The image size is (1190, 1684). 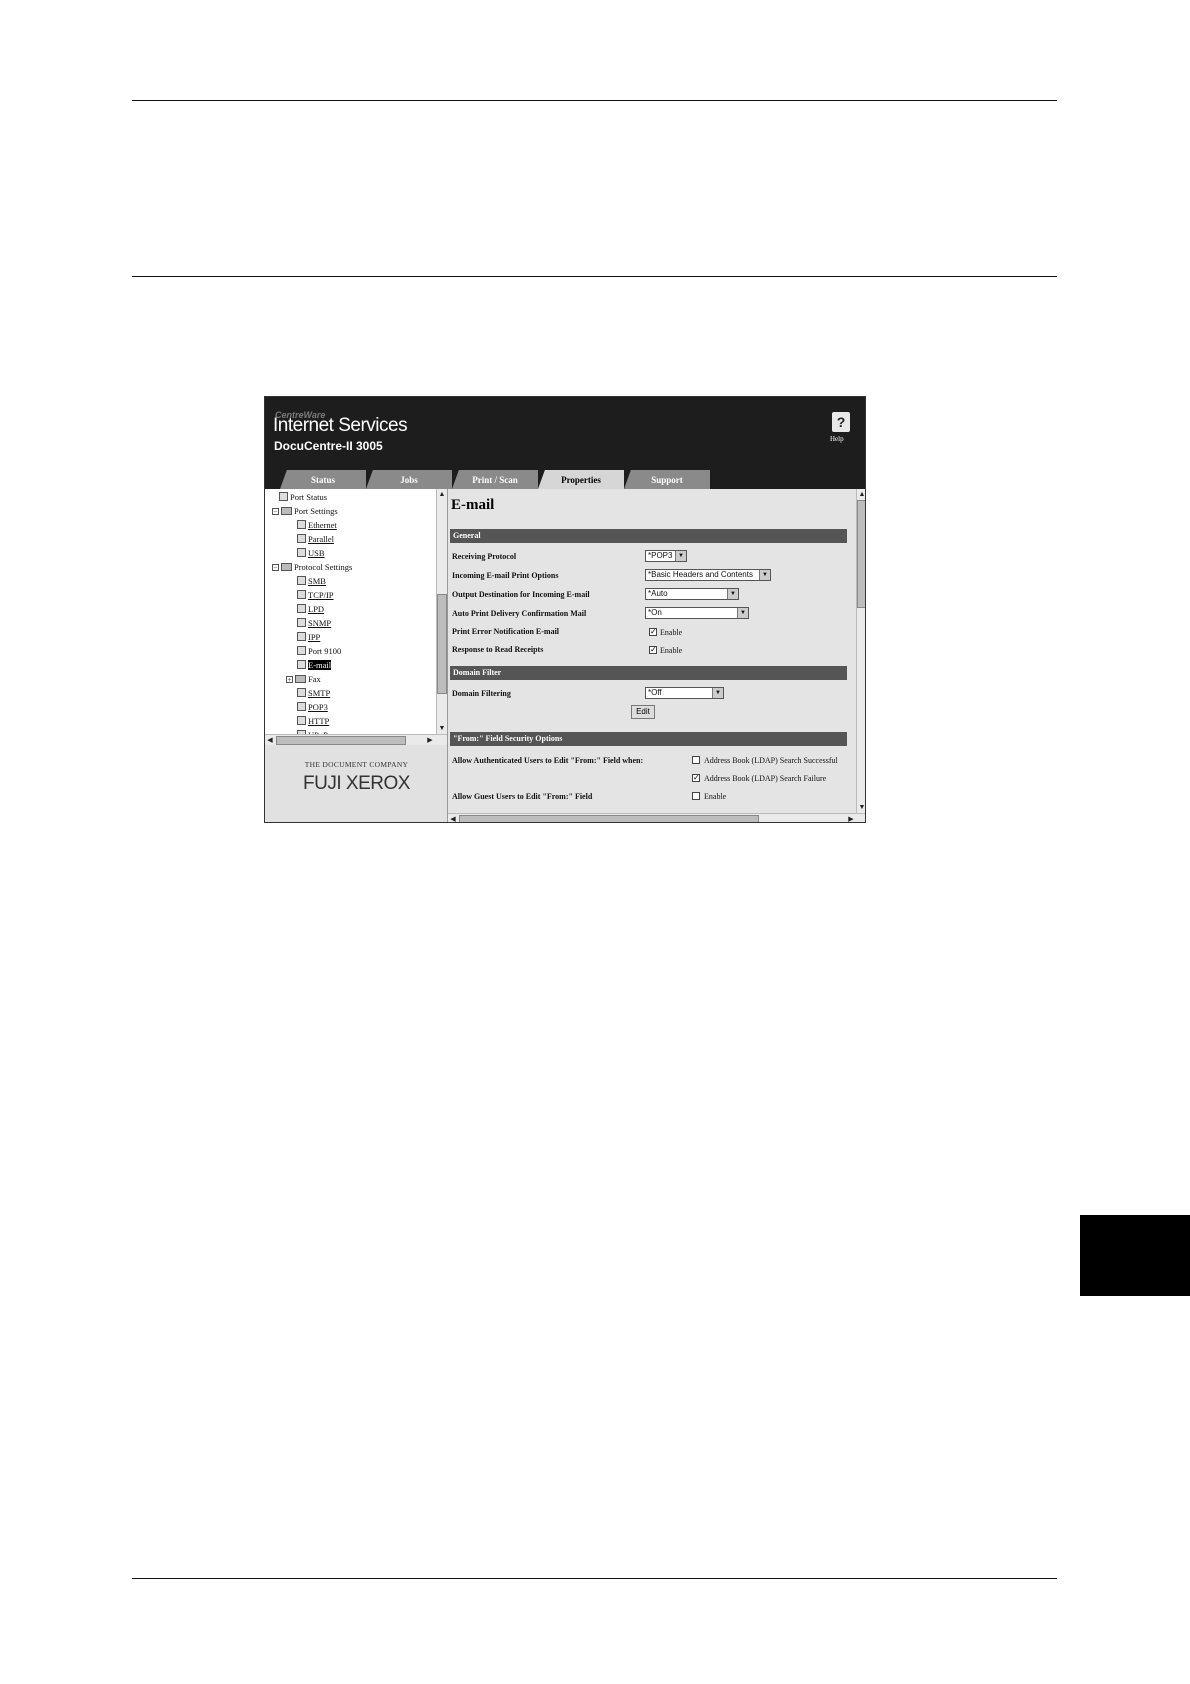 I want to click on tab-properties: Properties, so click(x=581, y=479).